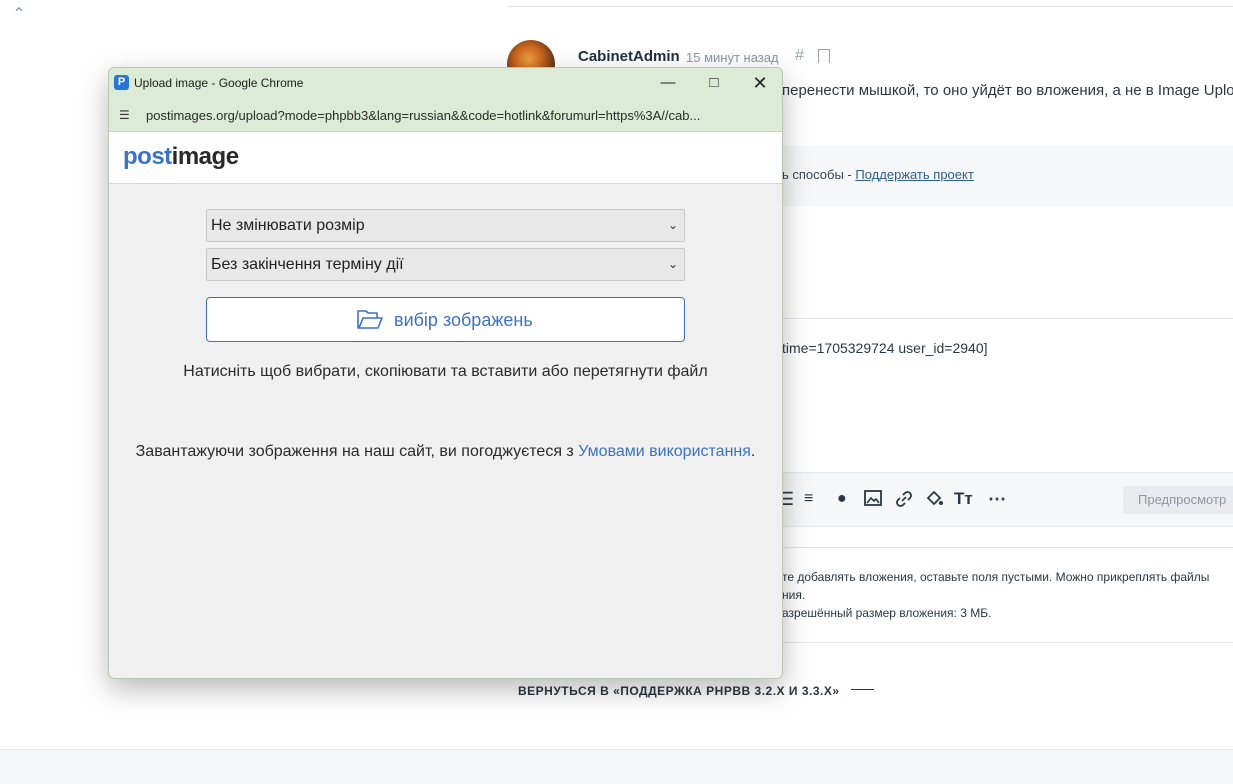 The height and width of the screenshot is (784, 1233). I want to click on choose-images-label: вибір зображень, so click(463, 320).